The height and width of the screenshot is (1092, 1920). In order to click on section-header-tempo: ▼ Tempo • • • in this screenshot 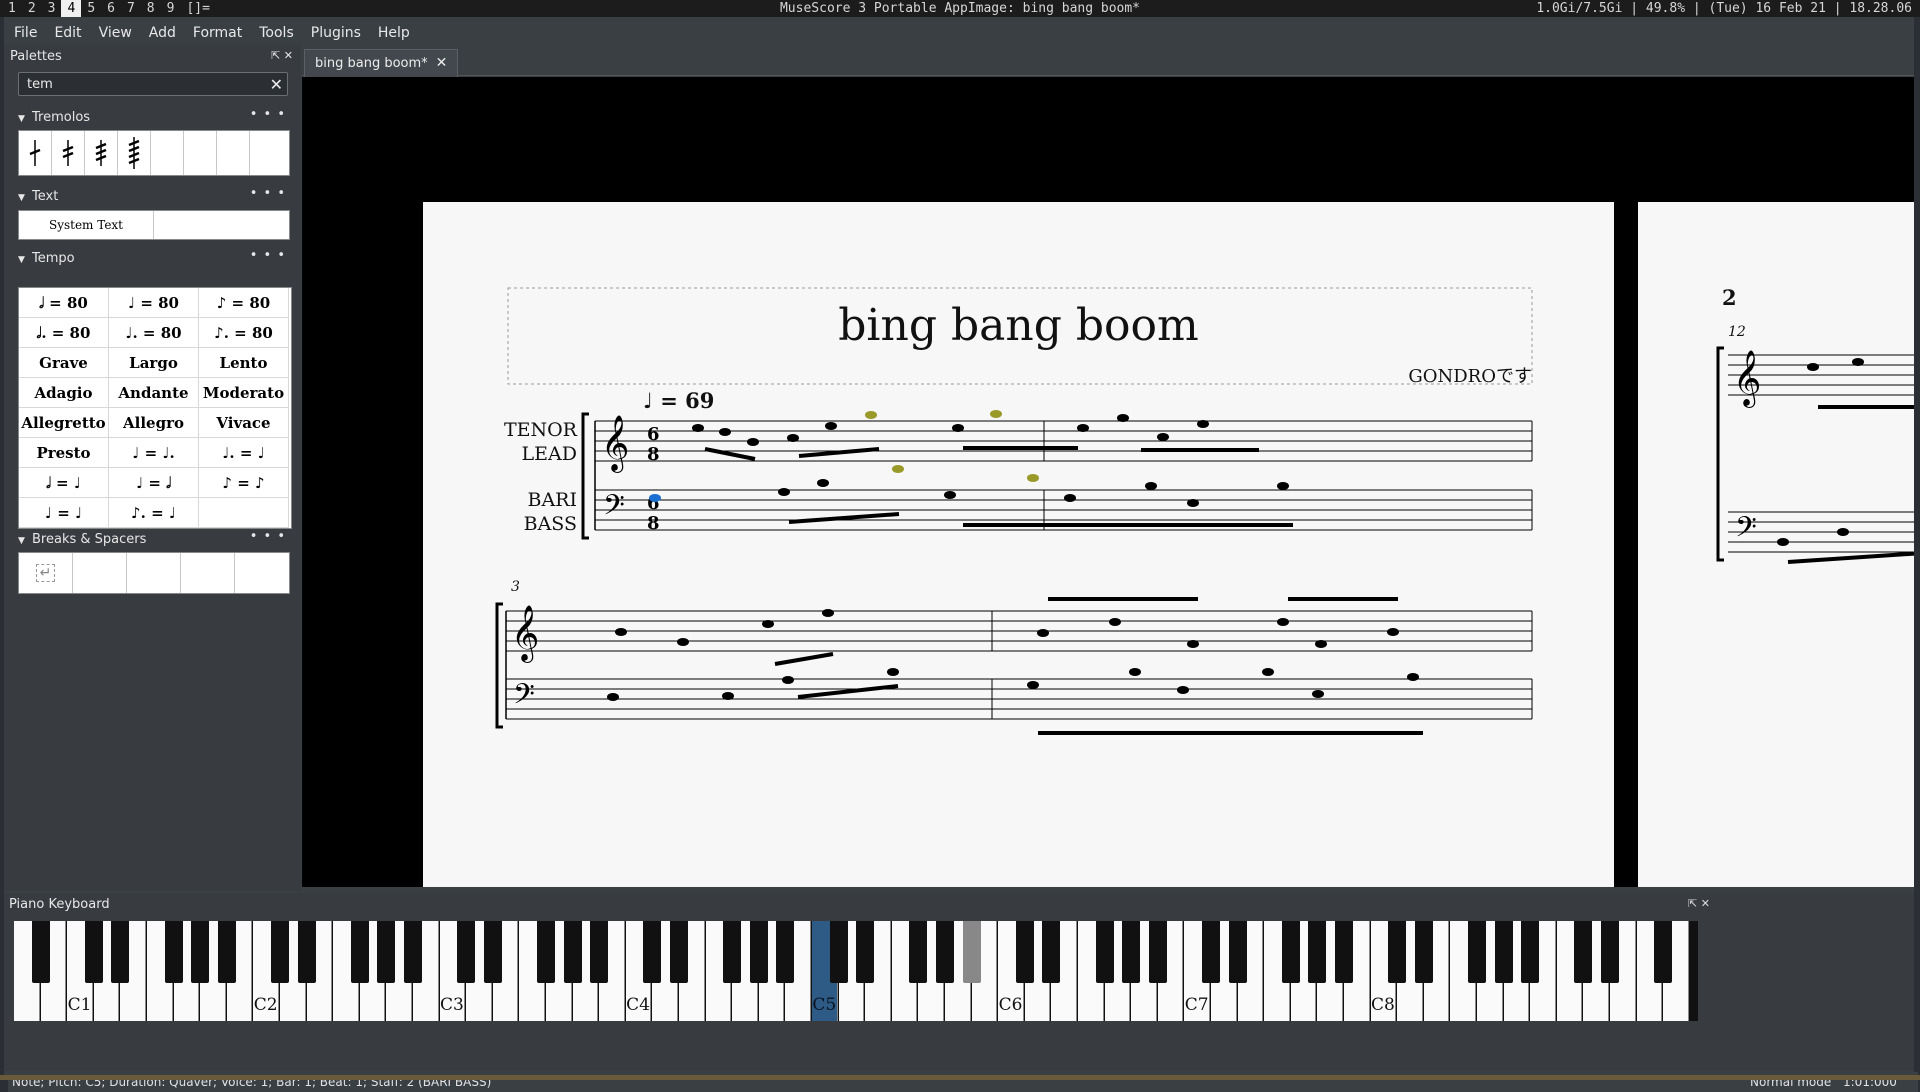, I will do `click(153, 259)`.